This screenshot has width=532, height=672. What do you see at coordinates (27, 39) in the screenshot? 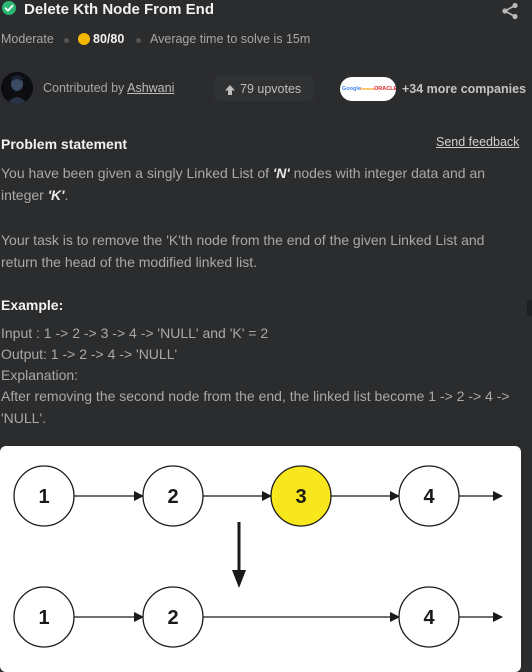
I see `difficulty-label: Moderate` at bounding box center [27, 39].